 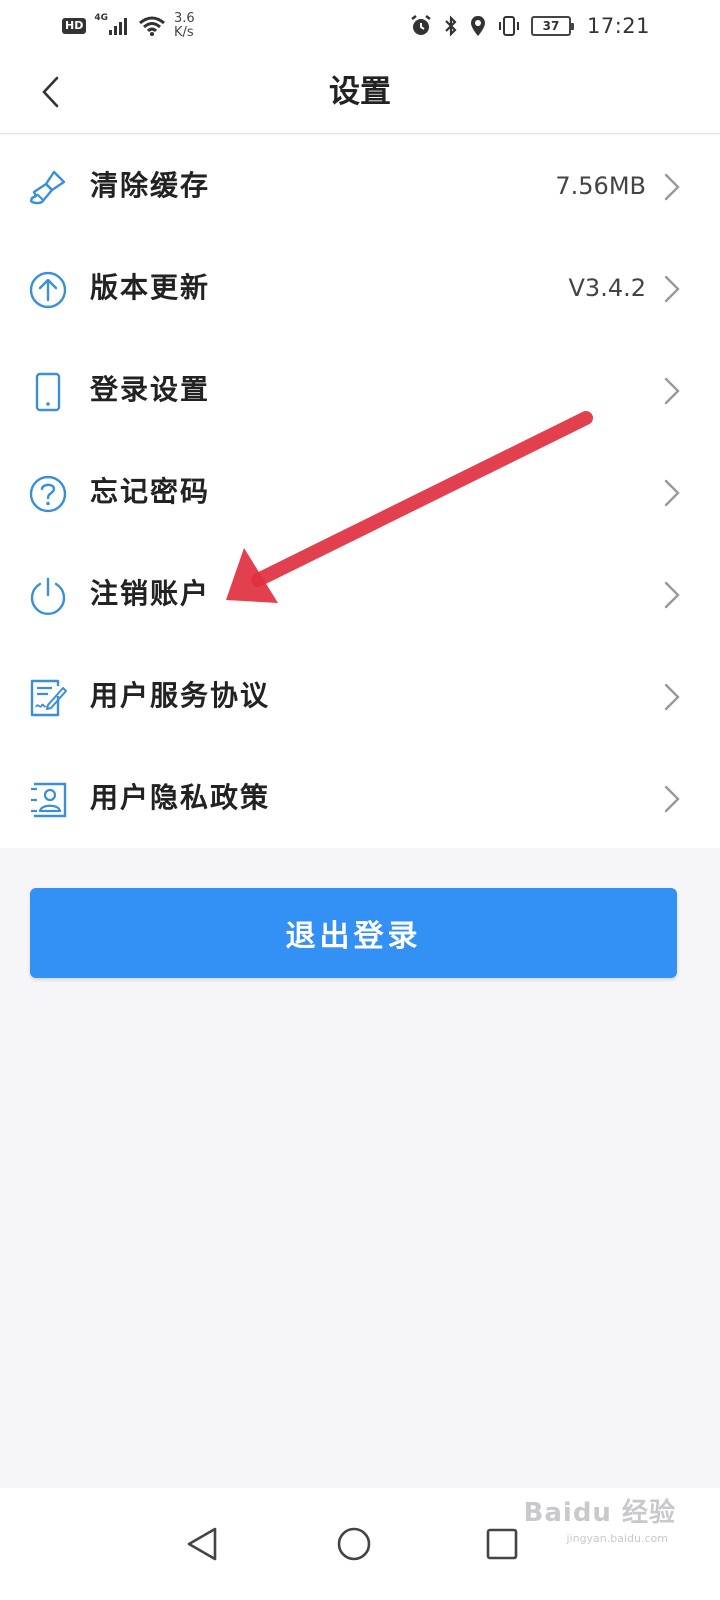 What do you see at coordinates (101, 18) in the screenshot?
I see `network-type: 4G` at bounding box center [101, 18].